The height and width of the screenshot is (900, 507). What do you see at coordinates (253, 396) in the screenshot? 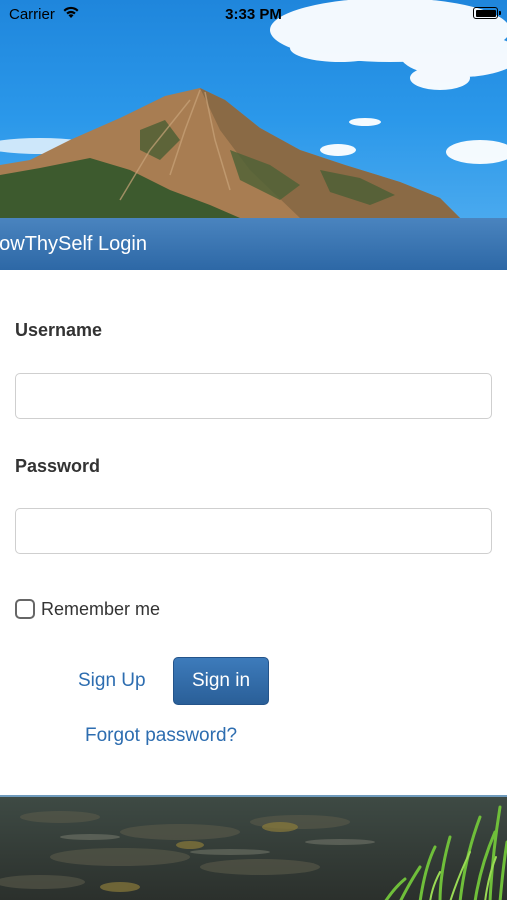
I see `username-input` at bounding box center [253, 396].